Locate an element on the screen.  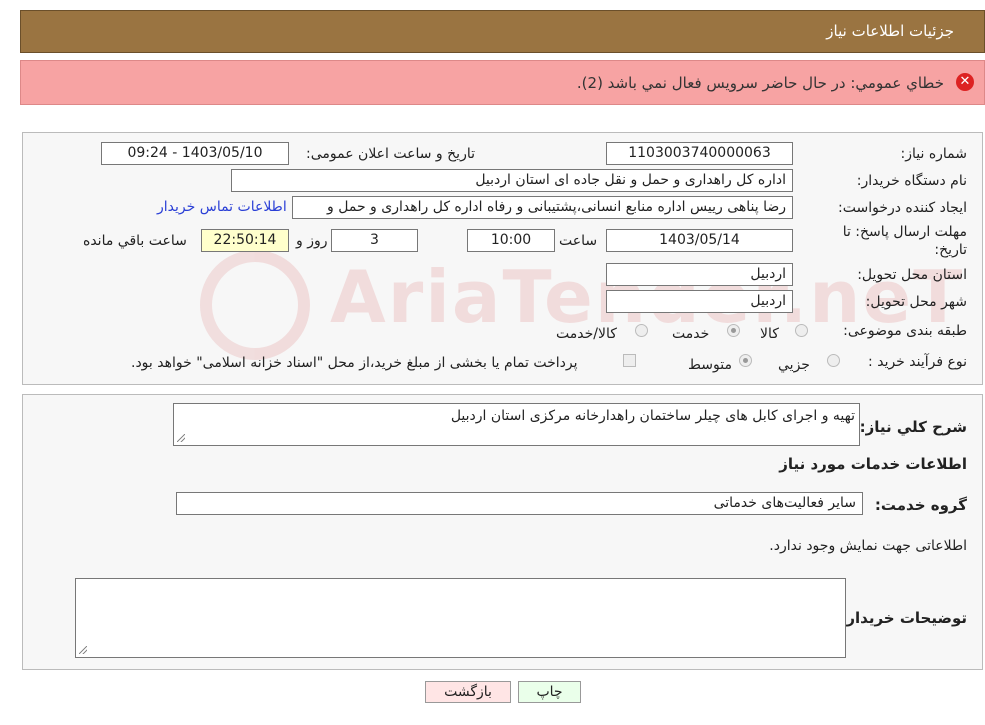
deadline-label: مهلت ارسال پاسخ: تا تاریخ: is located at coordinates (904, 241).